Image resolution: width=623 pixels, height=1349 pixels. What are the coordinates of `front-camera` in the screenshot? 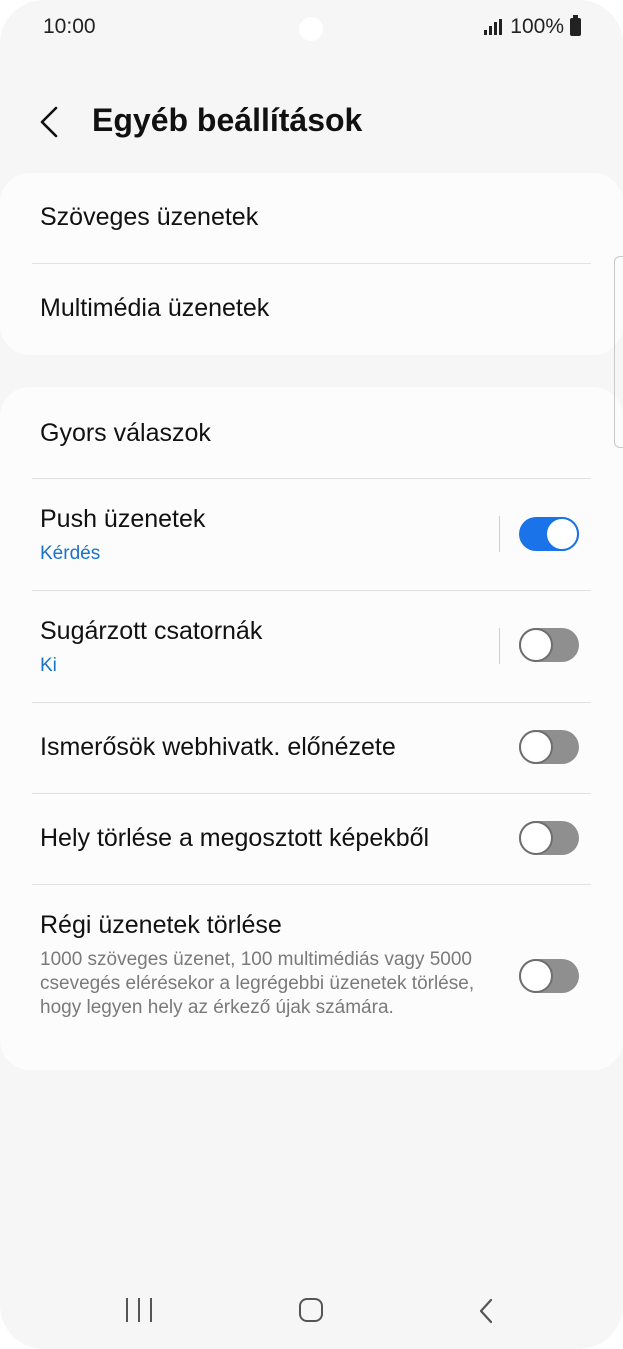 It's located at (311, 29).